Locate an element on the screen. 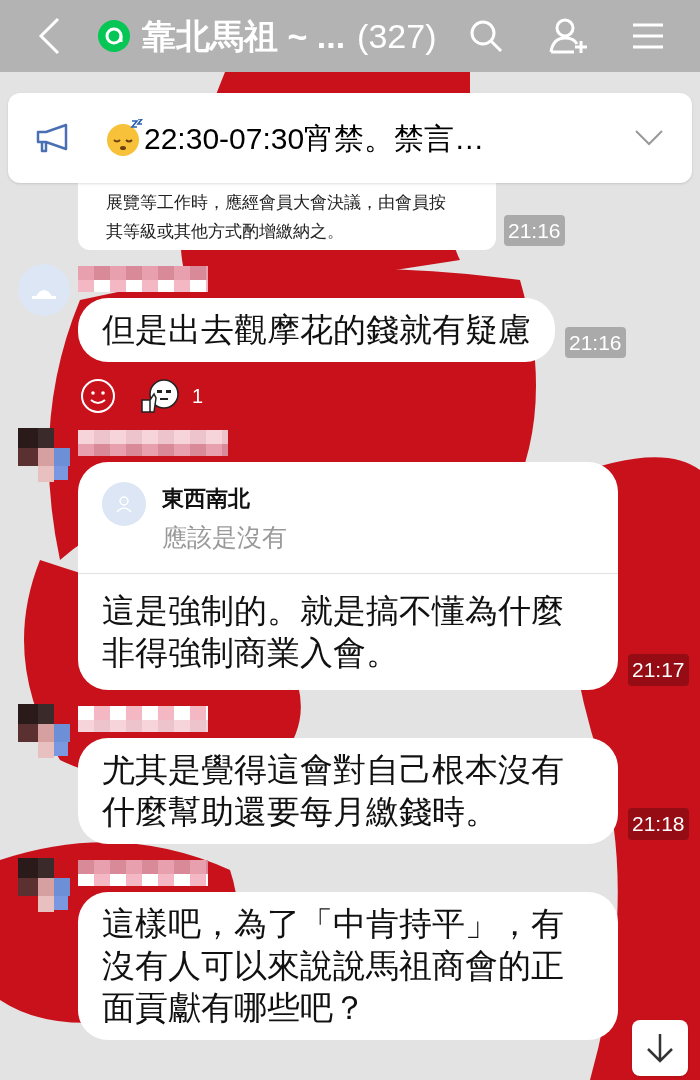  chevron-down-icon is located at coordinates (649, 138).